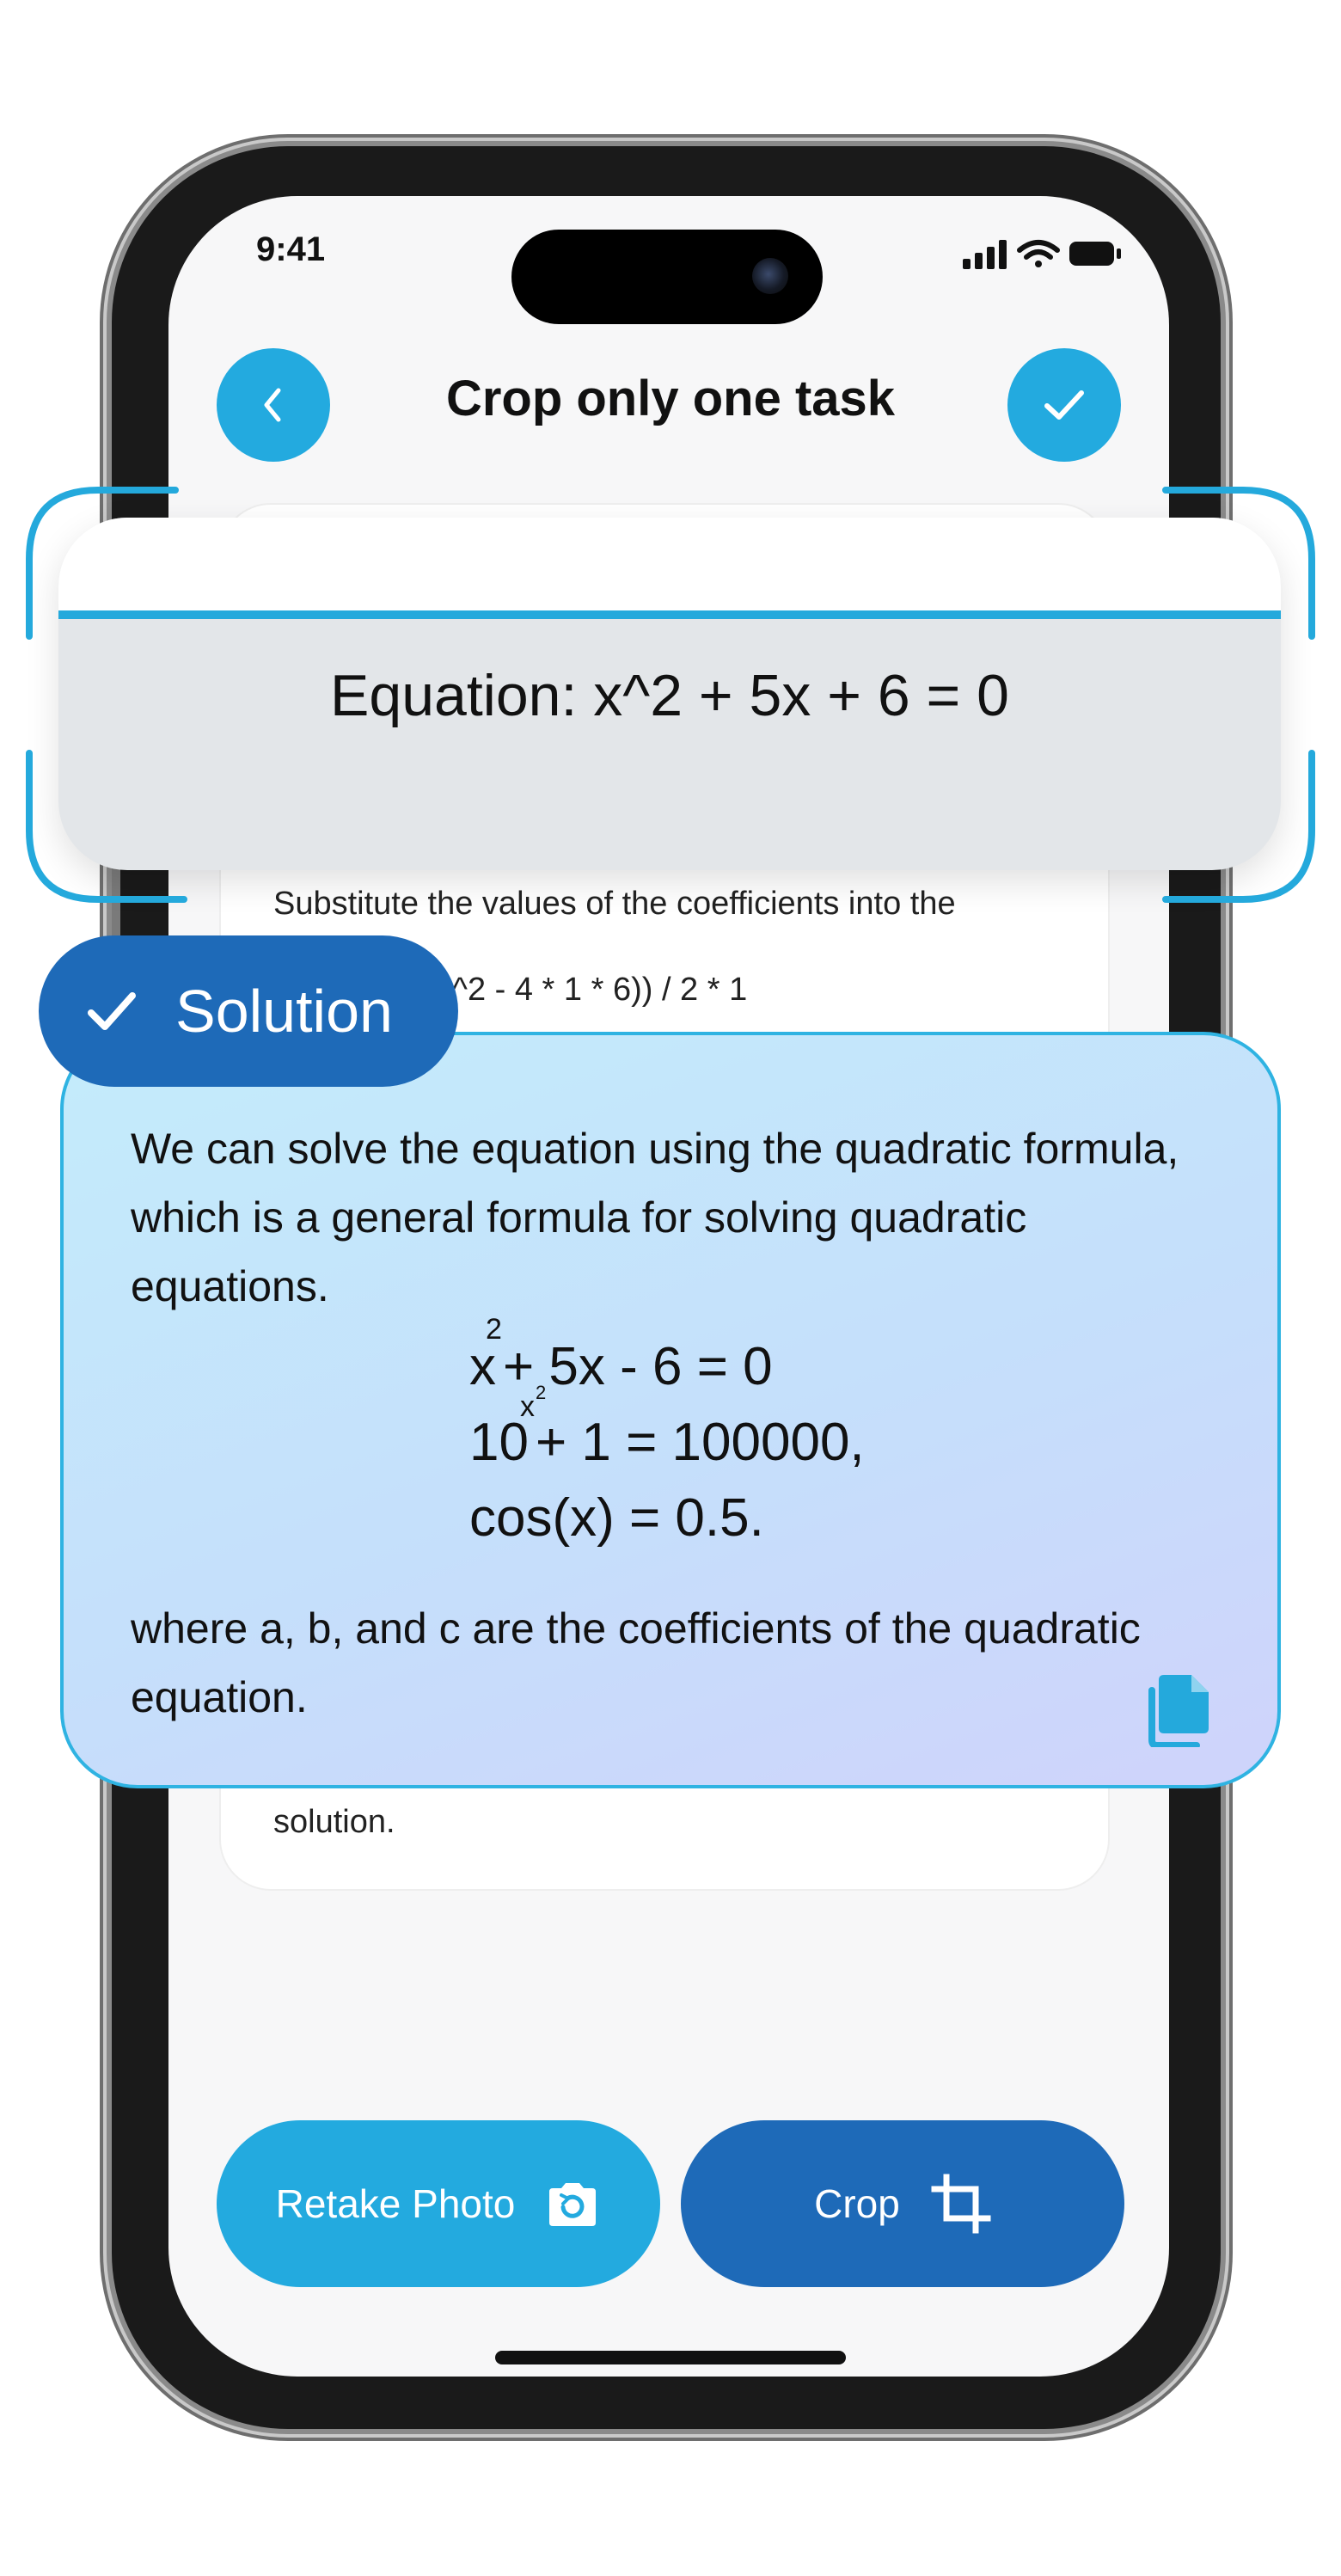 This screenshot has height=2576, width=1341. I want to click on copy-icon, so click(1181, 1709).